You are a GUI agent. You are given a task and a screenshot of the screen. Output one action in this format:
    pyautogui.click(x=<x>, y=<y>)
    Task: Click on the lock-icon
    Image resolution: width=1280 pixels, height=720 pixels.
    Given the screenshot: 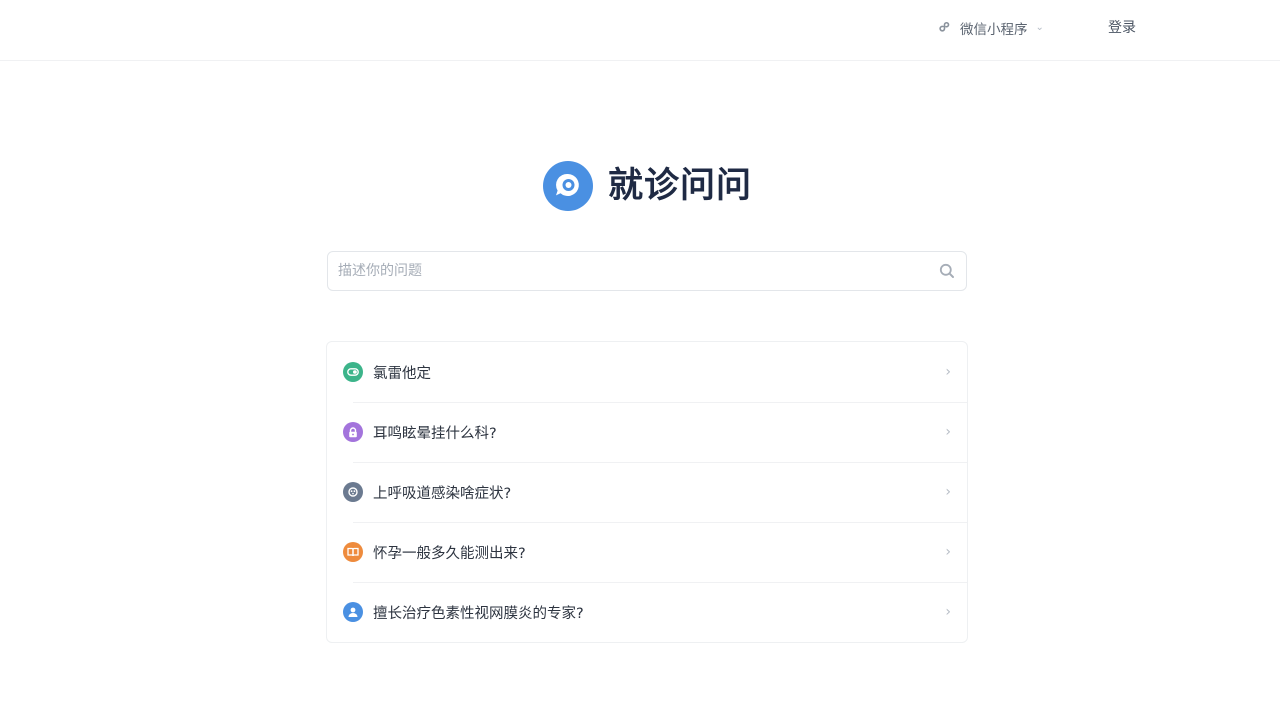 What is the action you would take?
    pyautogui.click(x=353, y=432)
    